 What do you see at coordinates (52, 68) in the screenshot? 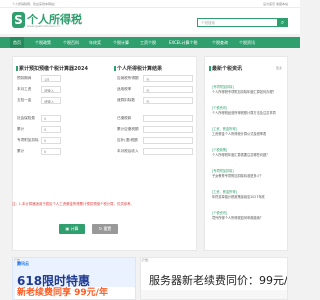
I see `calculator-title: 累计预扣预缴个税计算器2024` at bounding box center [52, 68].